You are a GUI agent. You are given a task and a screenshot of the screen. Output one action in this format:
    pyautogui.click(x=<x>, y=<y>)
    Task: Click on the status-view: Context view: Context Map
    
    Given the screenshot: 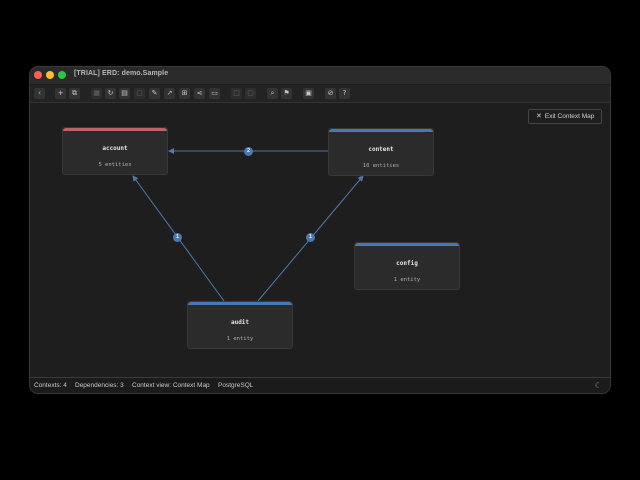 What is the action you would take?
    pyautogui.click(x=171, y=385)
    